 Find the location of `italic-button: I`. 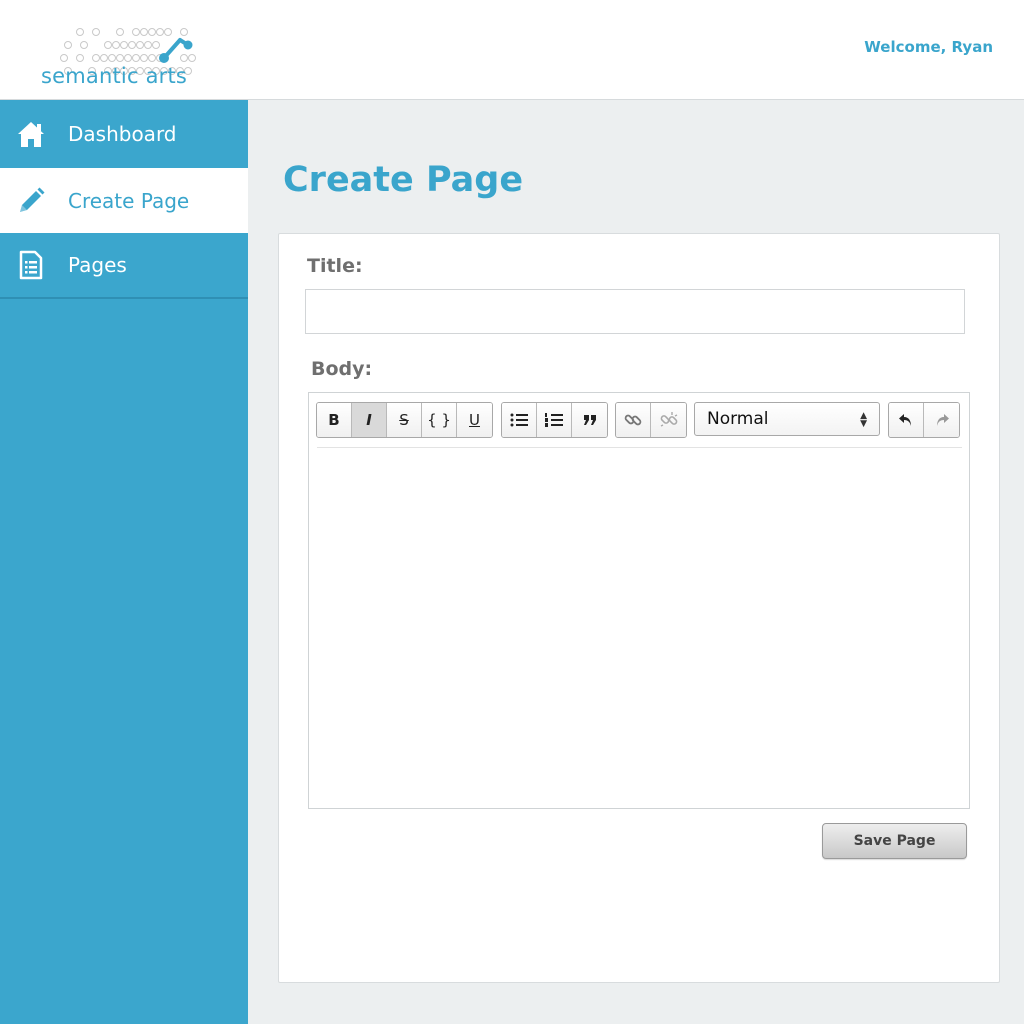

italic-button: I is located at coordinates (369, 420).